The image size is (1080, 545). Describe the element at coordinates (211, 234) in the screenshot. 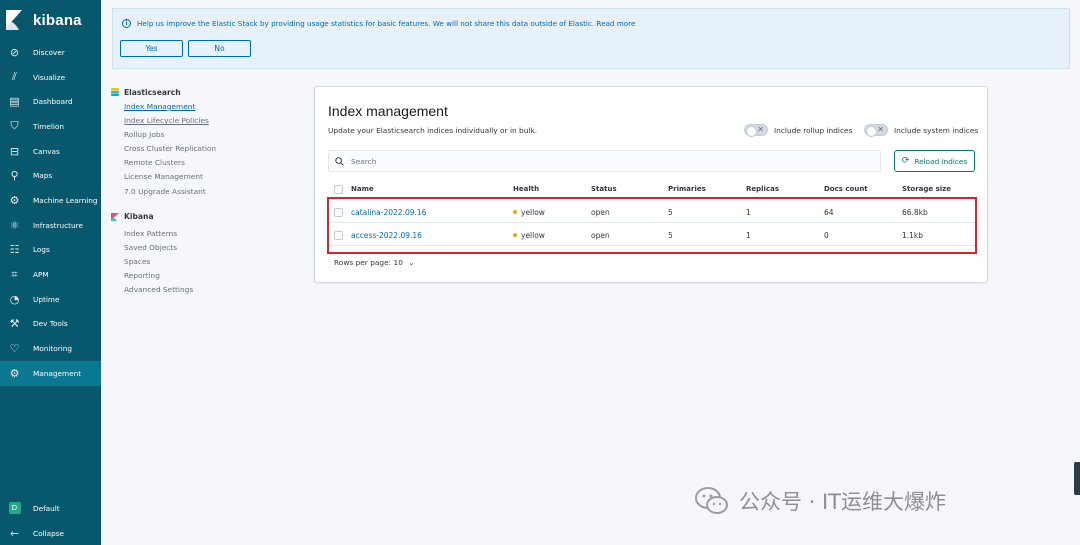

I see `side-menu-item-index-patterns: Index Patterns` at that location.